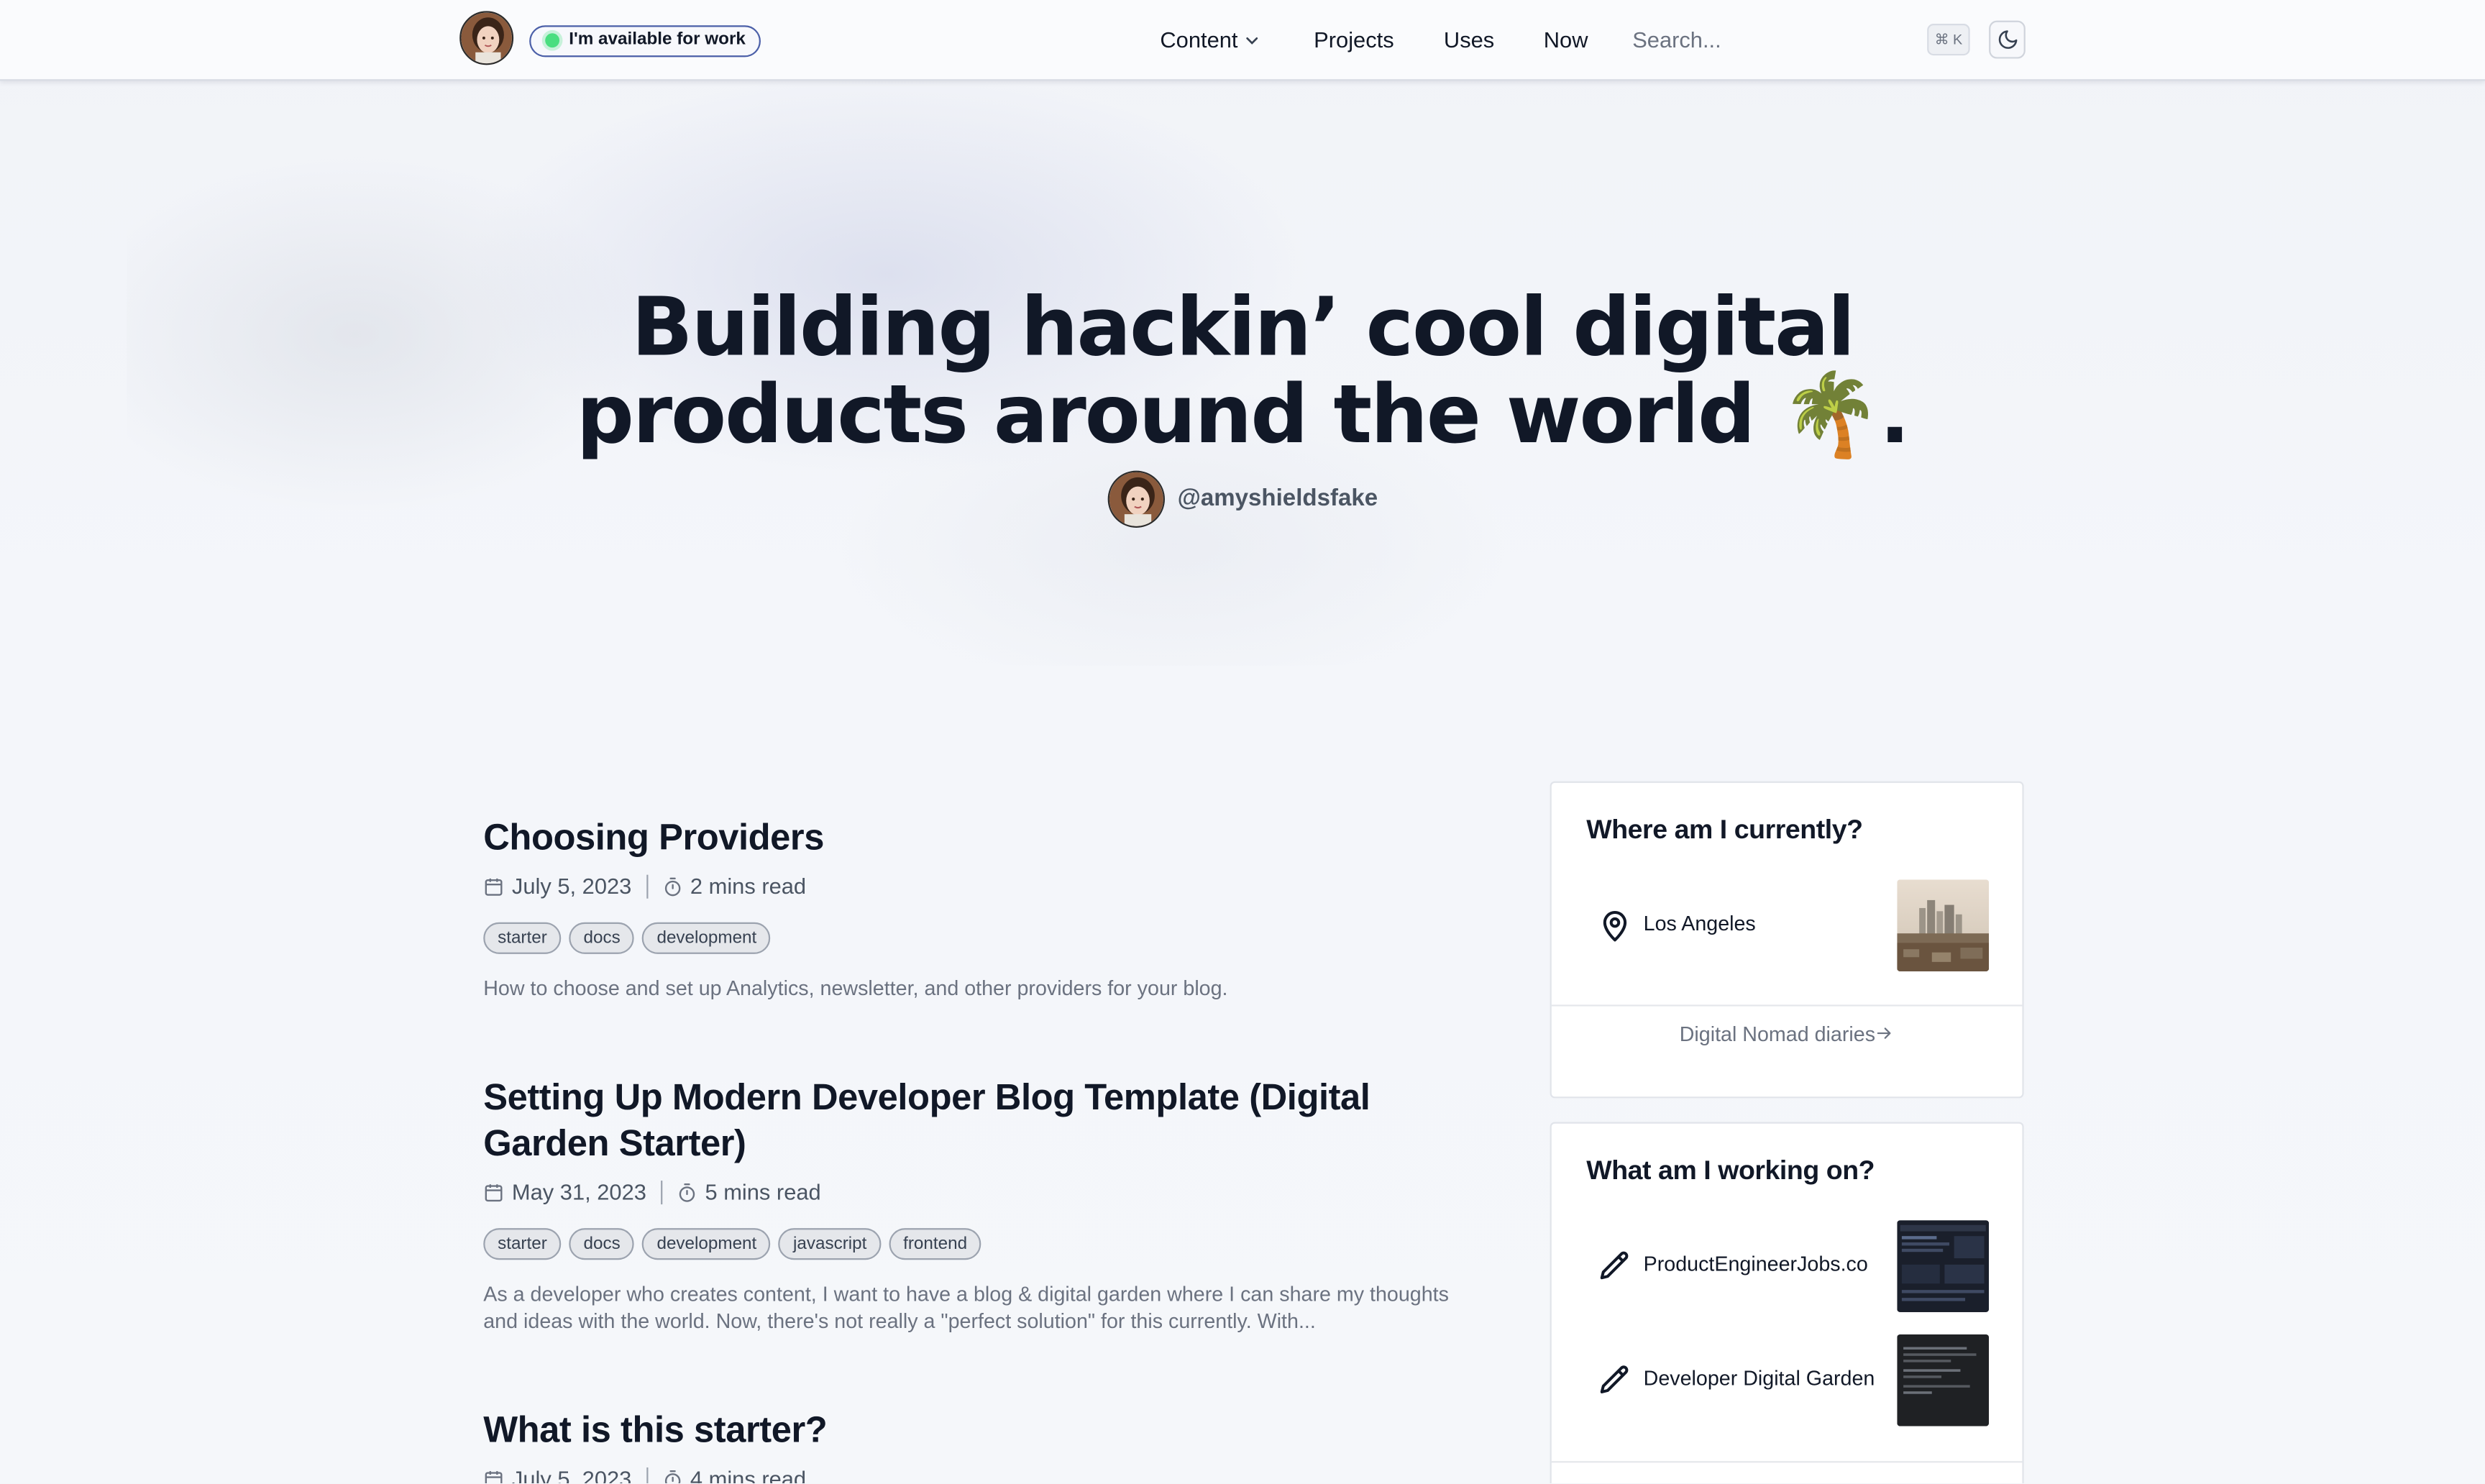 The image size is (2485, 1484). I want to click on tag: frontend, so click(935, 1244).